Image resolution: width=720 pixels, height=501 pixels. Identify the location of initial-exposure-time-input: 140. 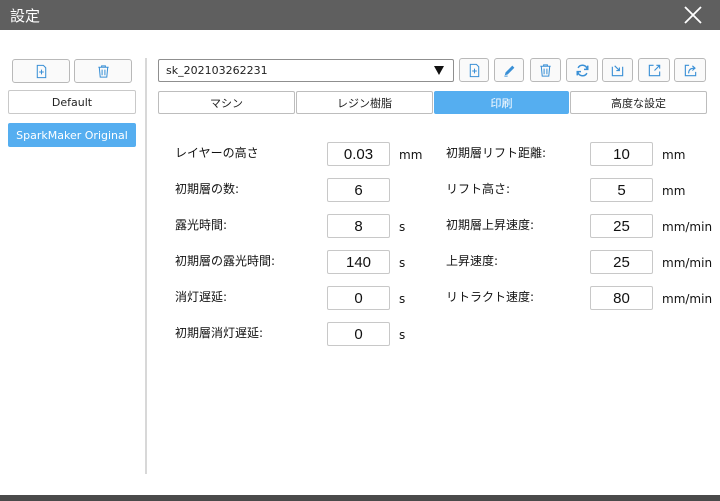
(358, 262).